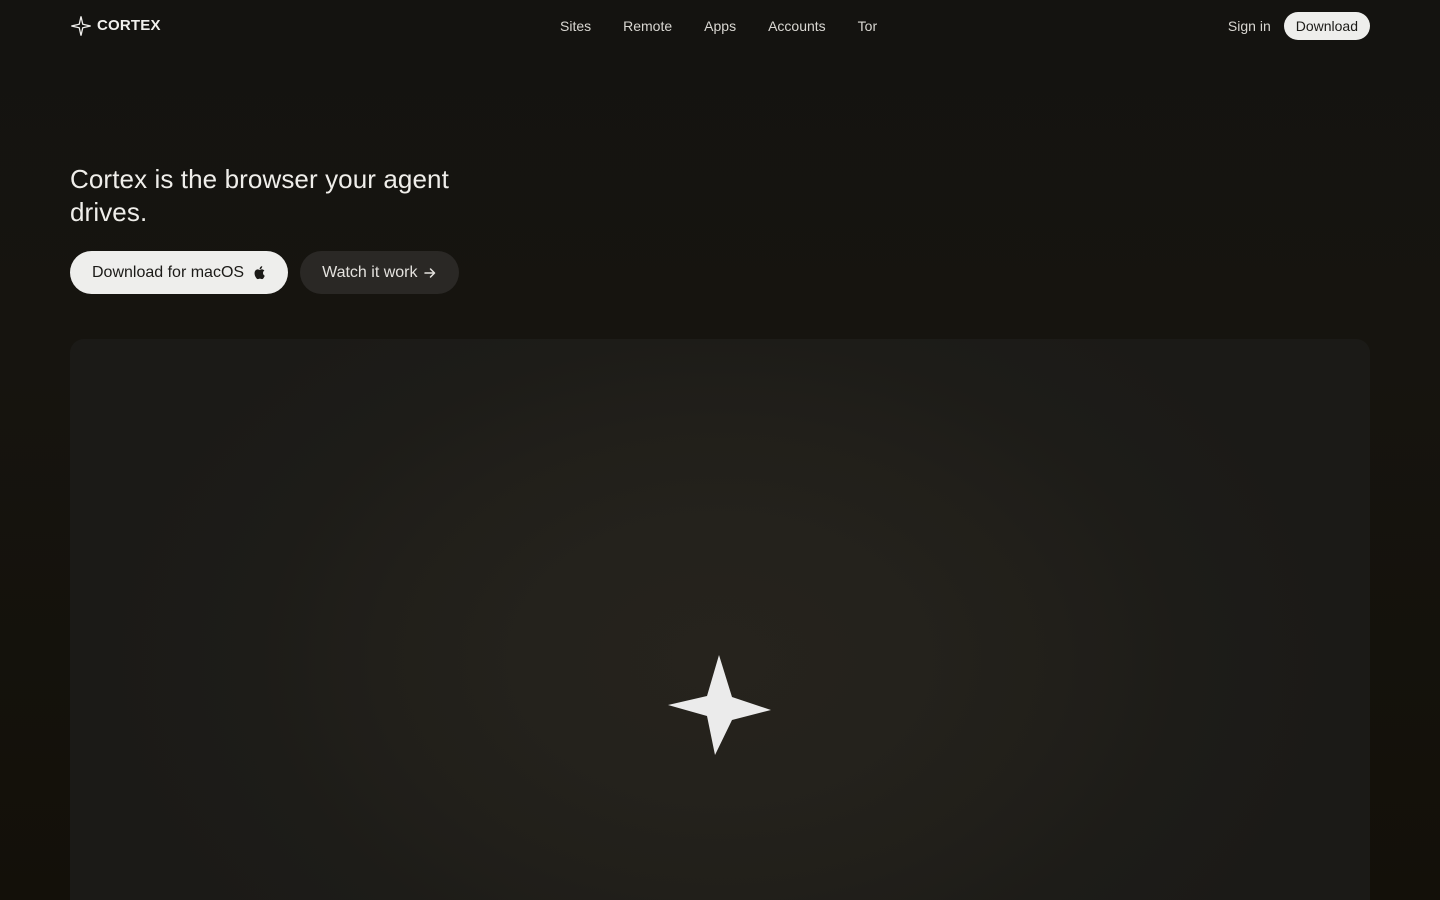 This screenshot has width=1440, height=900. I want to click on nav-link-remote: Remote, so click(647, 26).